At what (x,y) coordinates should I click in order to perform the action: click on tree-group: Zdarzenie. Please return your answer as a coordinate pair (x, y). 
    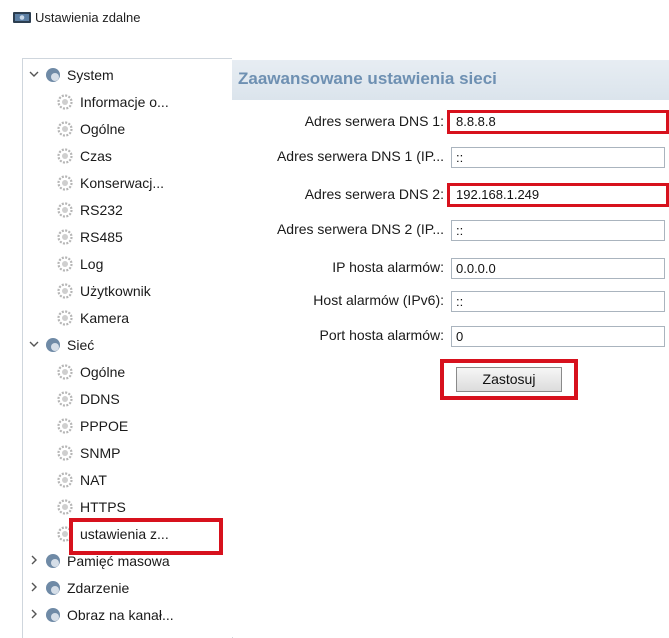
    Looking at the image, I should click on (127, 588).